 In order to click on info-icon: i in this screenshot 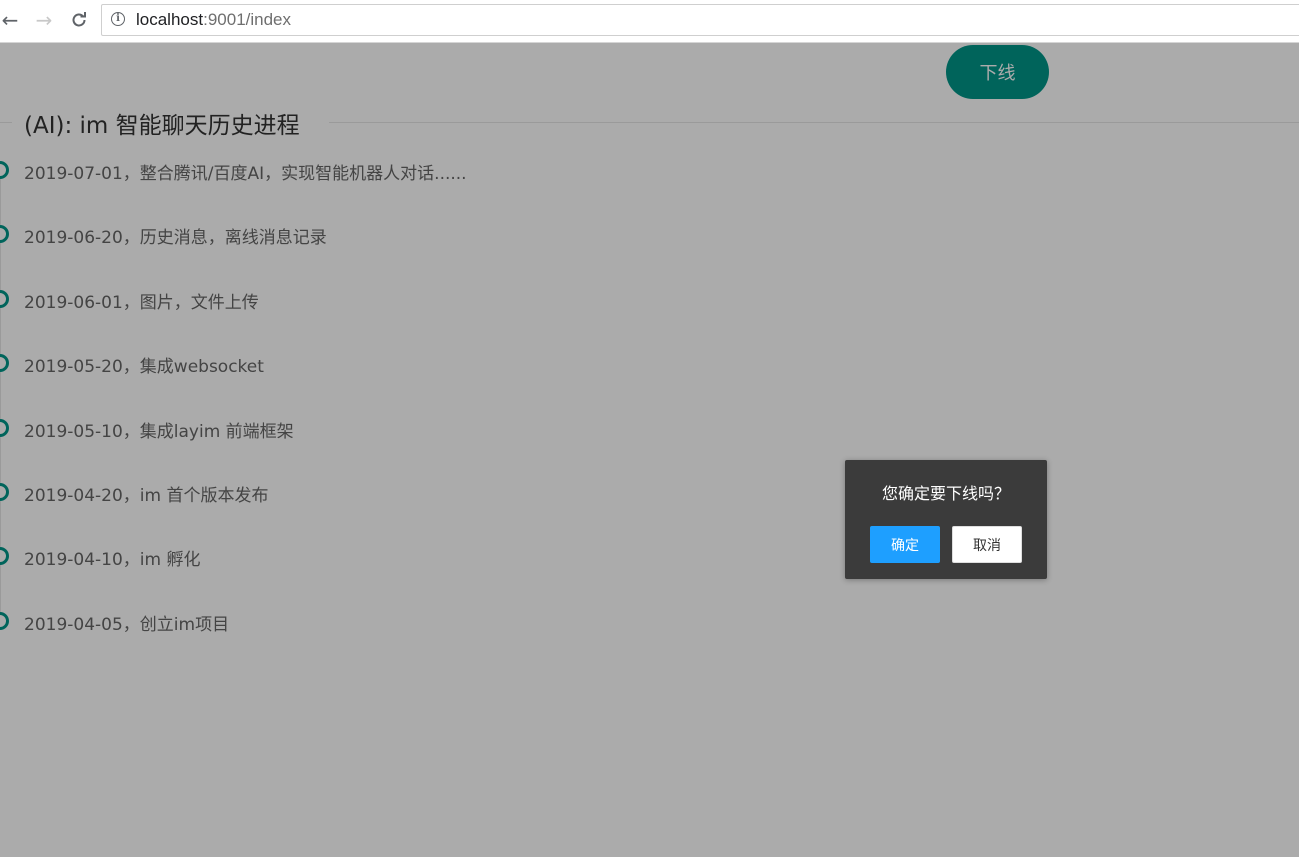, I will do `click(118, 19)`.